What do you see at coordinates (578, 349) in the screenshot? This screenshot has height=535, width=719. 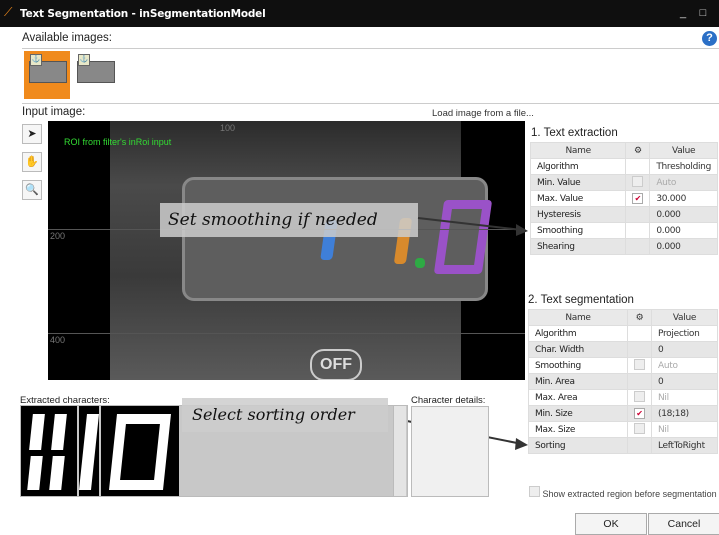 I see `property-name: Char. Width` at bounding box center [578, 349].